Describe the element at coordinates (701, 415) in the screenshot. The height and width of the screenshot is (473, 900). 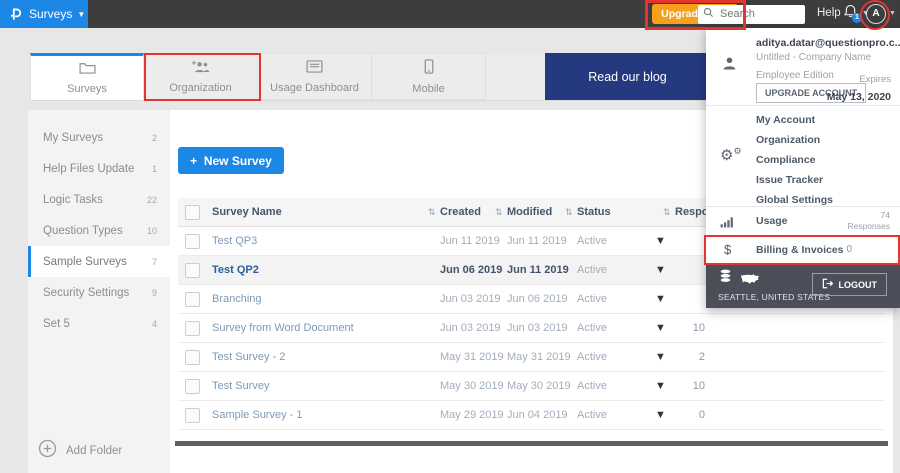
I see `responses-cell: 0` at that location.